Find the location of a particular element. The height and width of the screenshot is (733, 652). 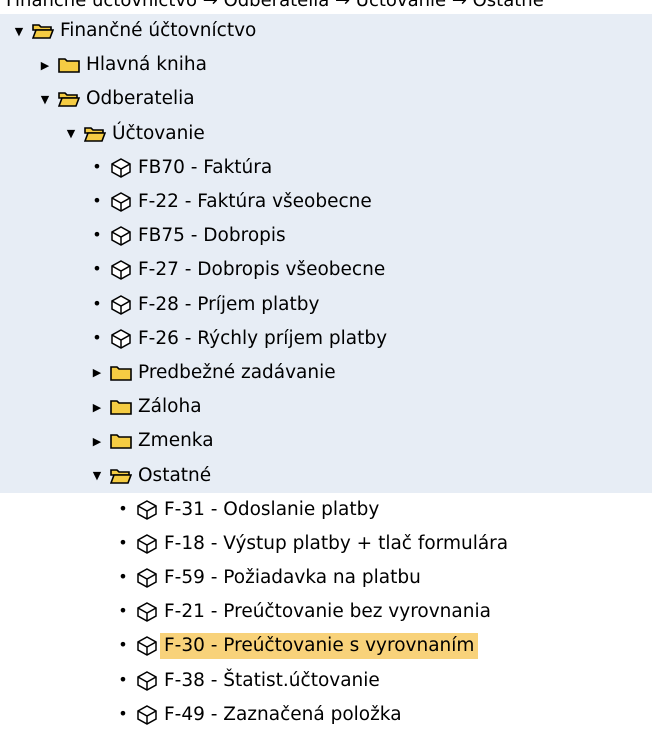

tree-transaction-row: • F-28 - Príjem platby is located at coordinates (326, 304).